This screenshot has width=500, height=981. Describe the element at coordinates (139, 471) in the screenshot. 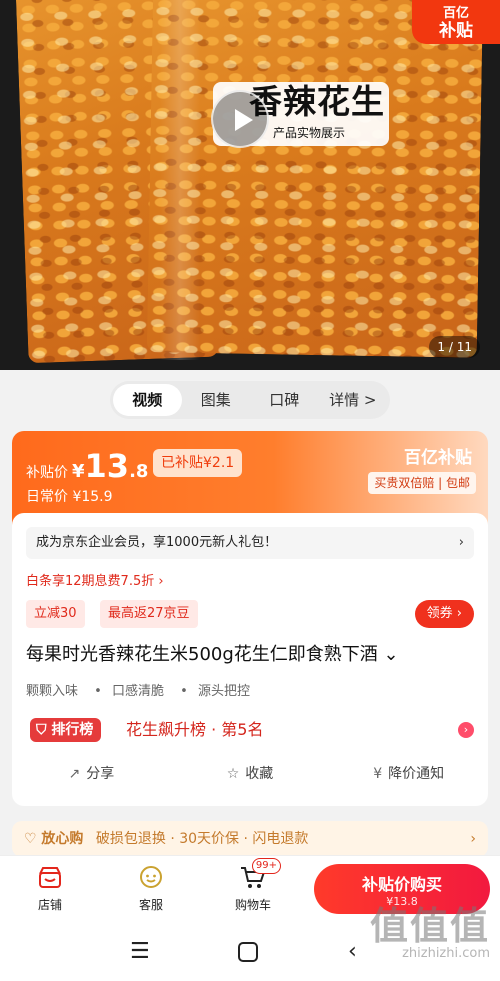

I see `price-decimal: .8` at that location.